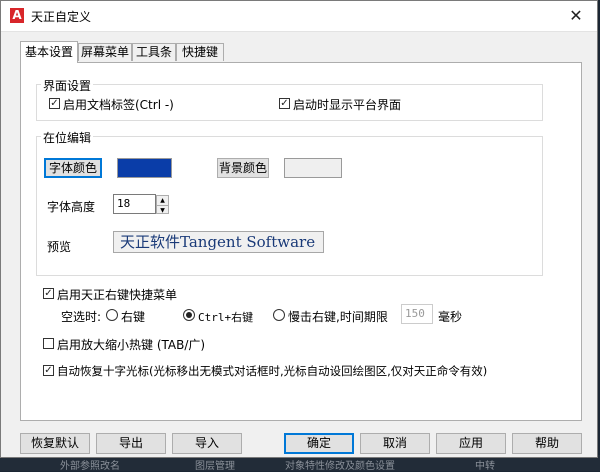 This screenshot has height=472, width=600. Describe the element at coordinates (313, 168) in the screenshot. I see `bg-color-swatch` at that location.